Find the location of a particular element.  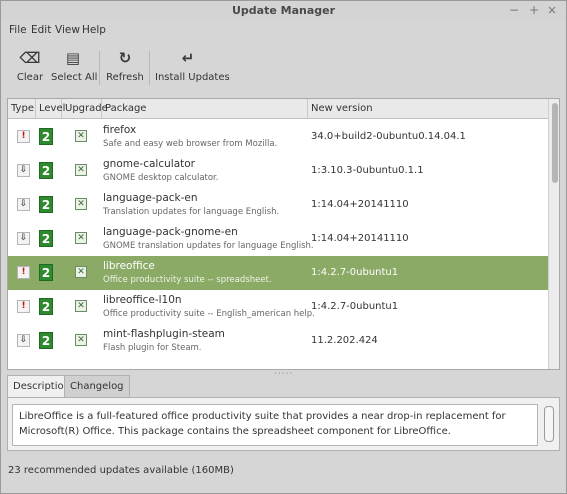

tab-changelog: Changelog is located at coordinates (97, 386).